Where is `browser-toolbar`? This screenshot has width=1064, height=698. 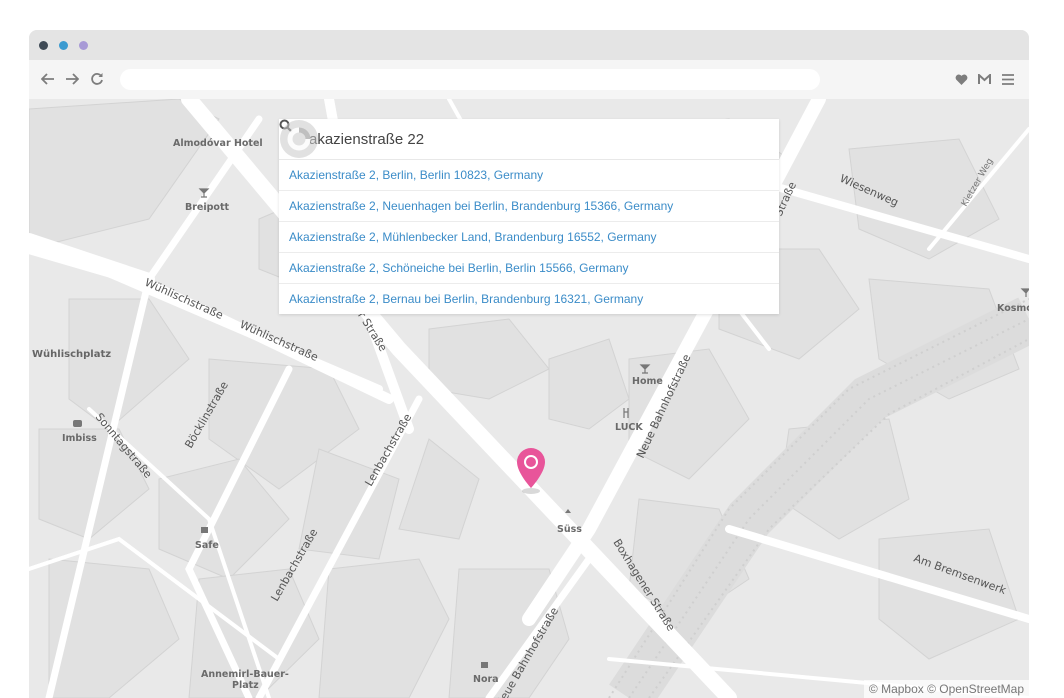 browser-toolbar is located at coordinates (529, 80).